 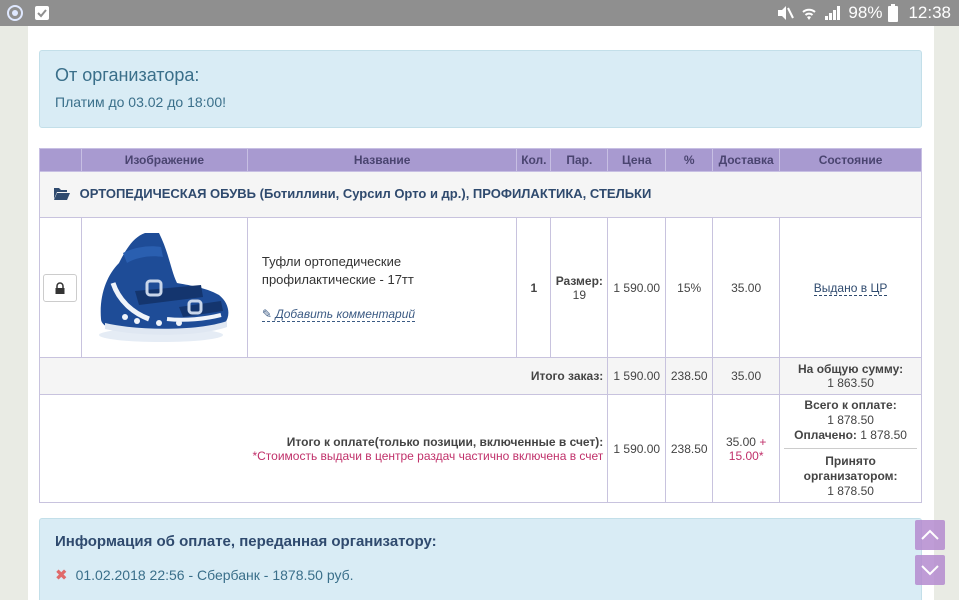 I want to click on lock-button, so click(x=60, y=287).